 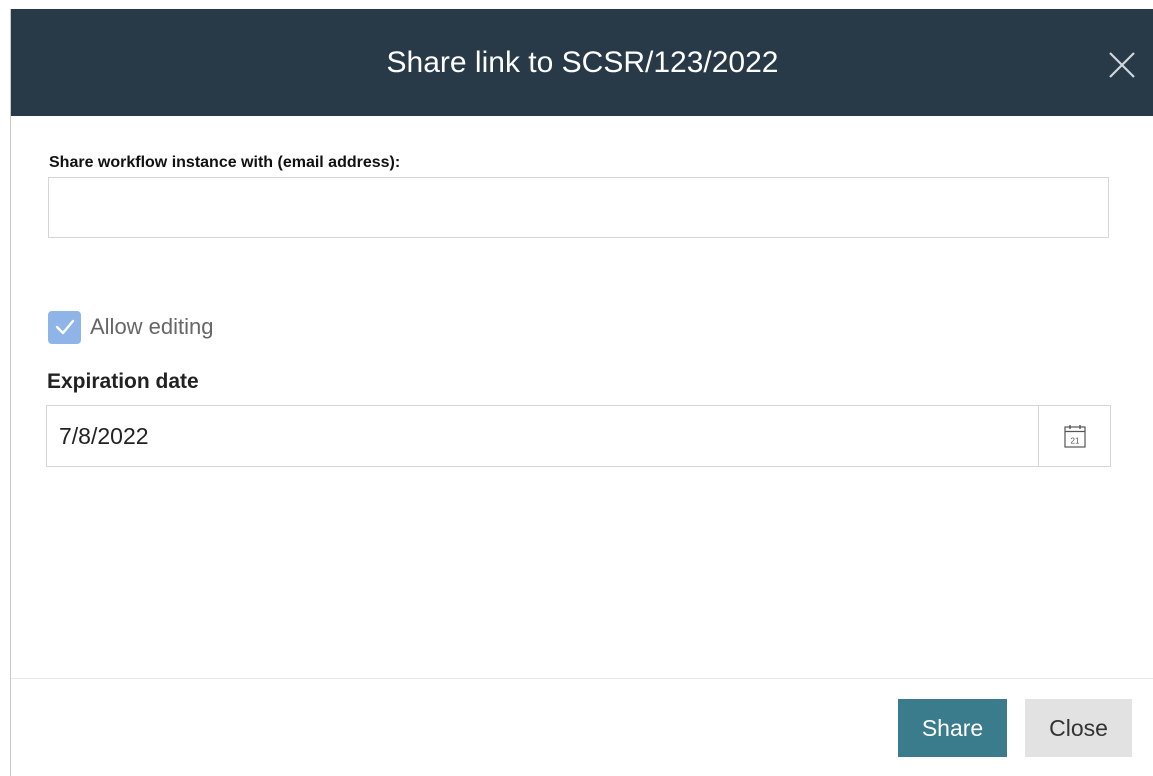 I want to click on calendar-icon-day: 21, so click(x=1074, y=441).